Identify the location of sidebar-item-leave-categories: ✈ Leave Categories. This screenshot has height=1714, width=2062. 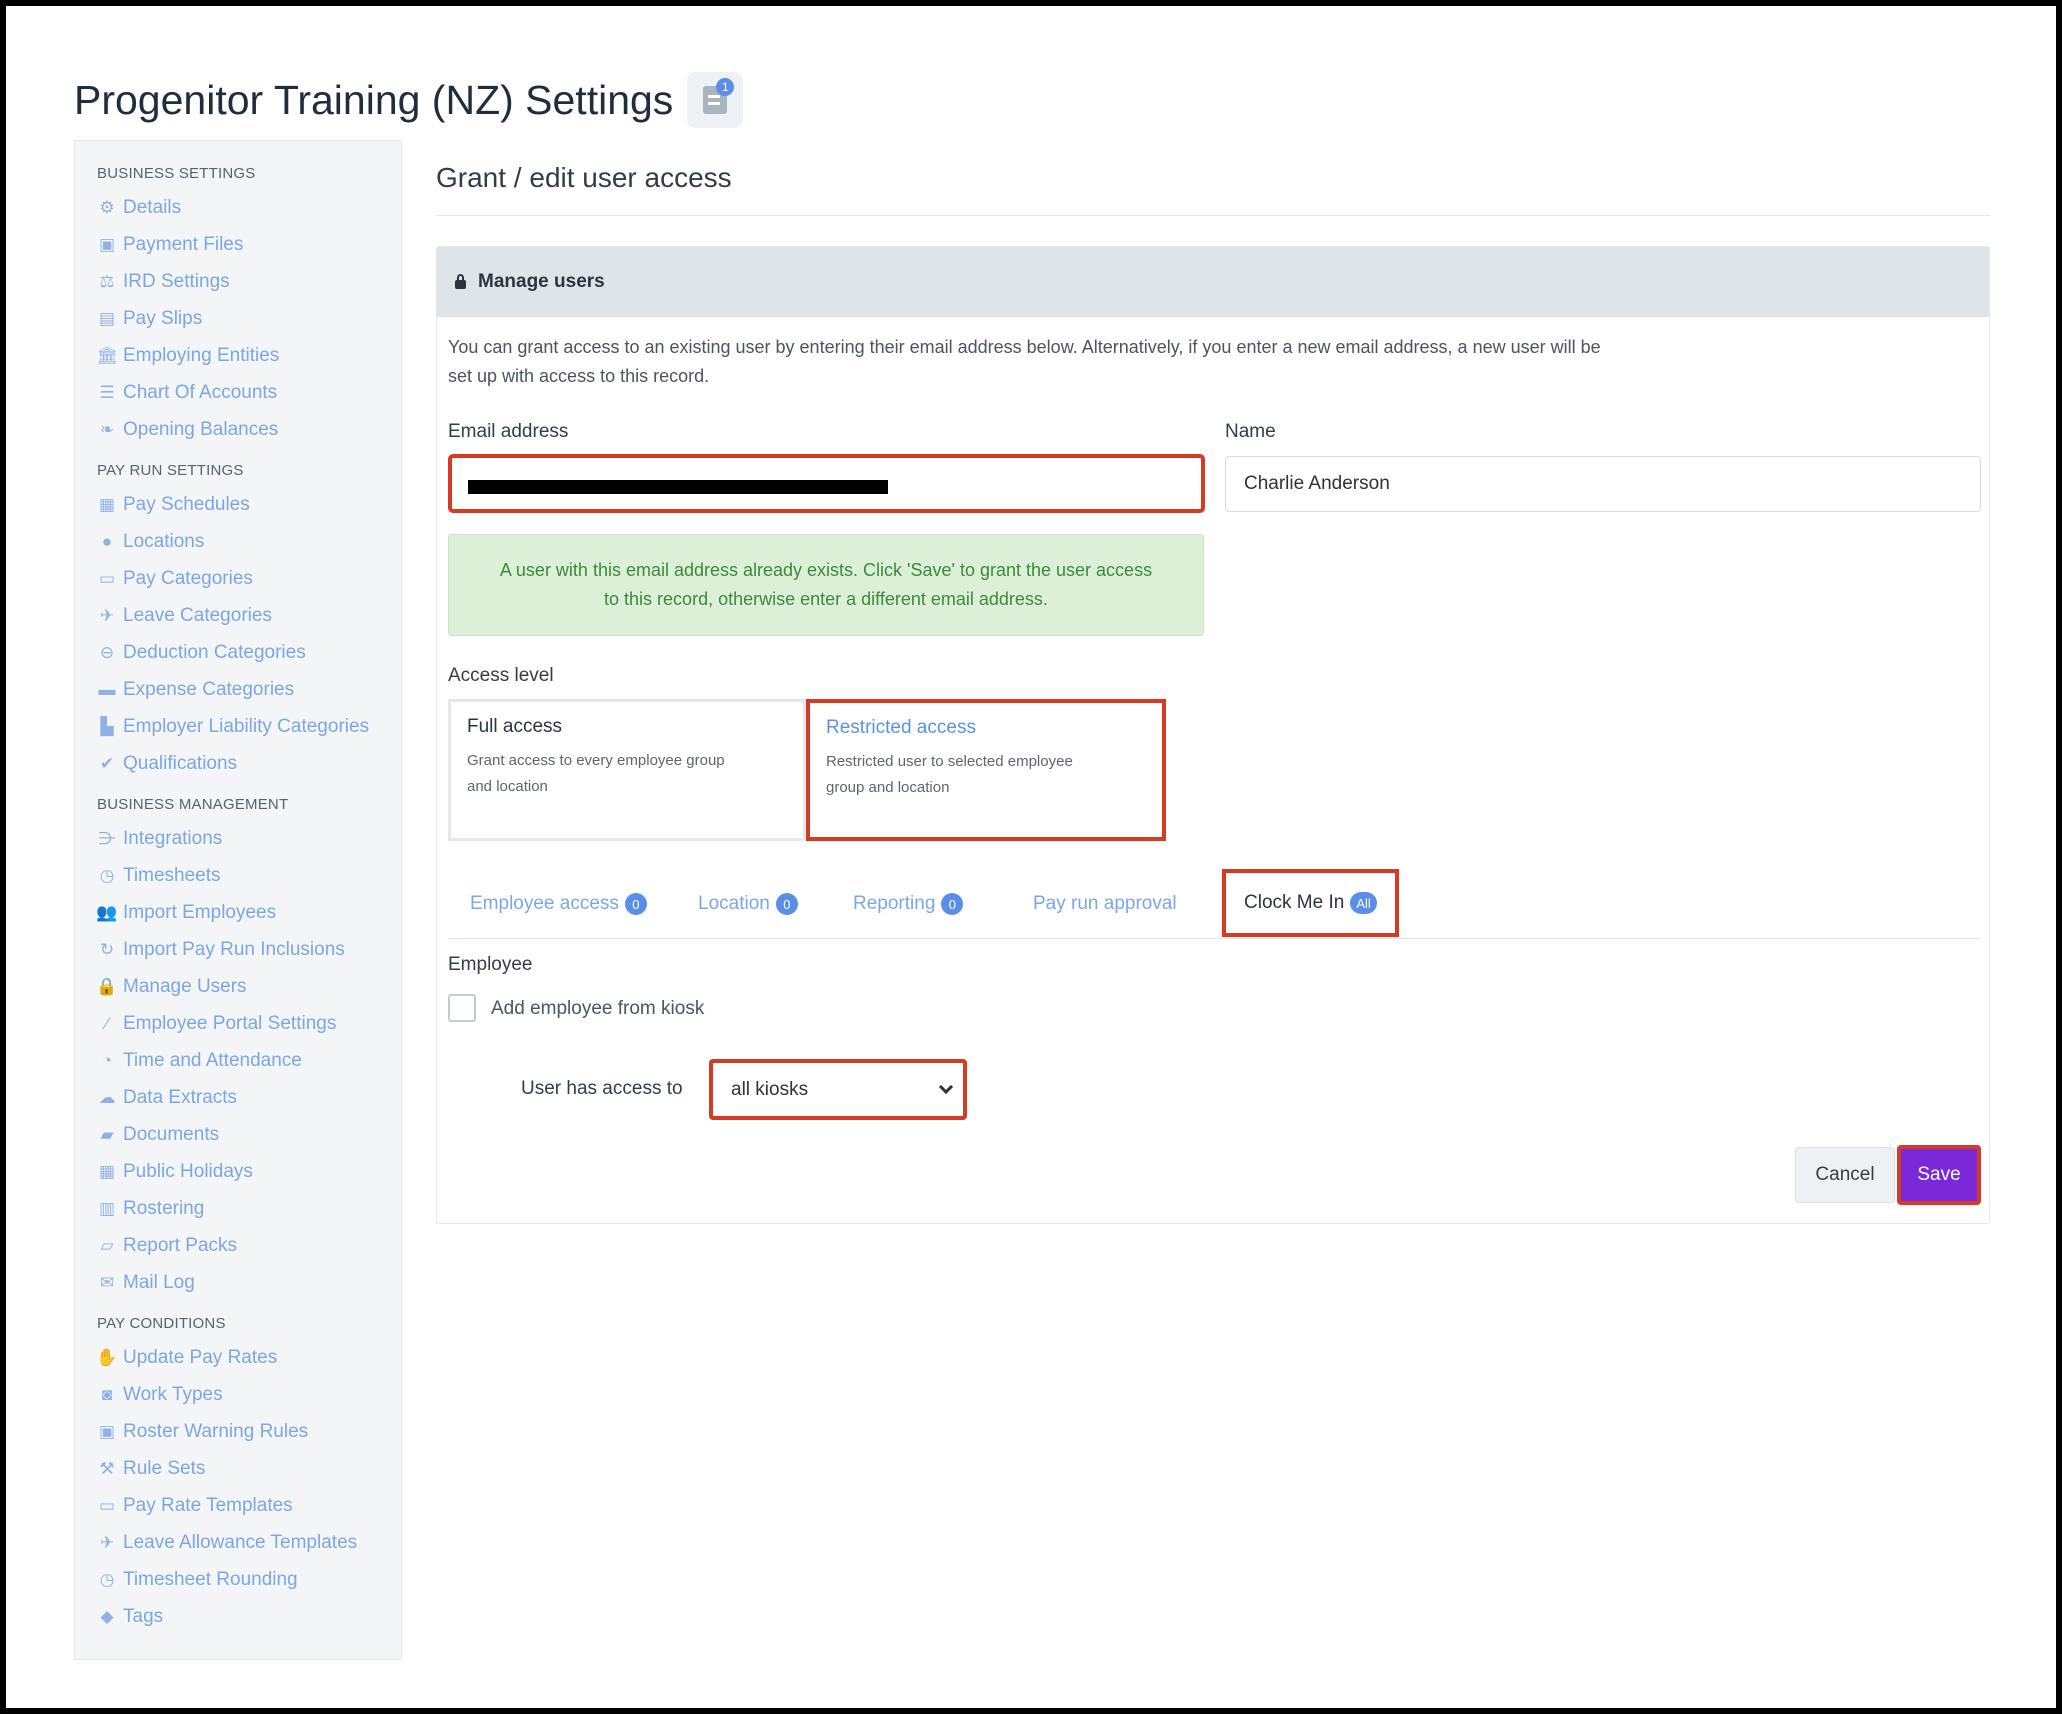
(238, 615).